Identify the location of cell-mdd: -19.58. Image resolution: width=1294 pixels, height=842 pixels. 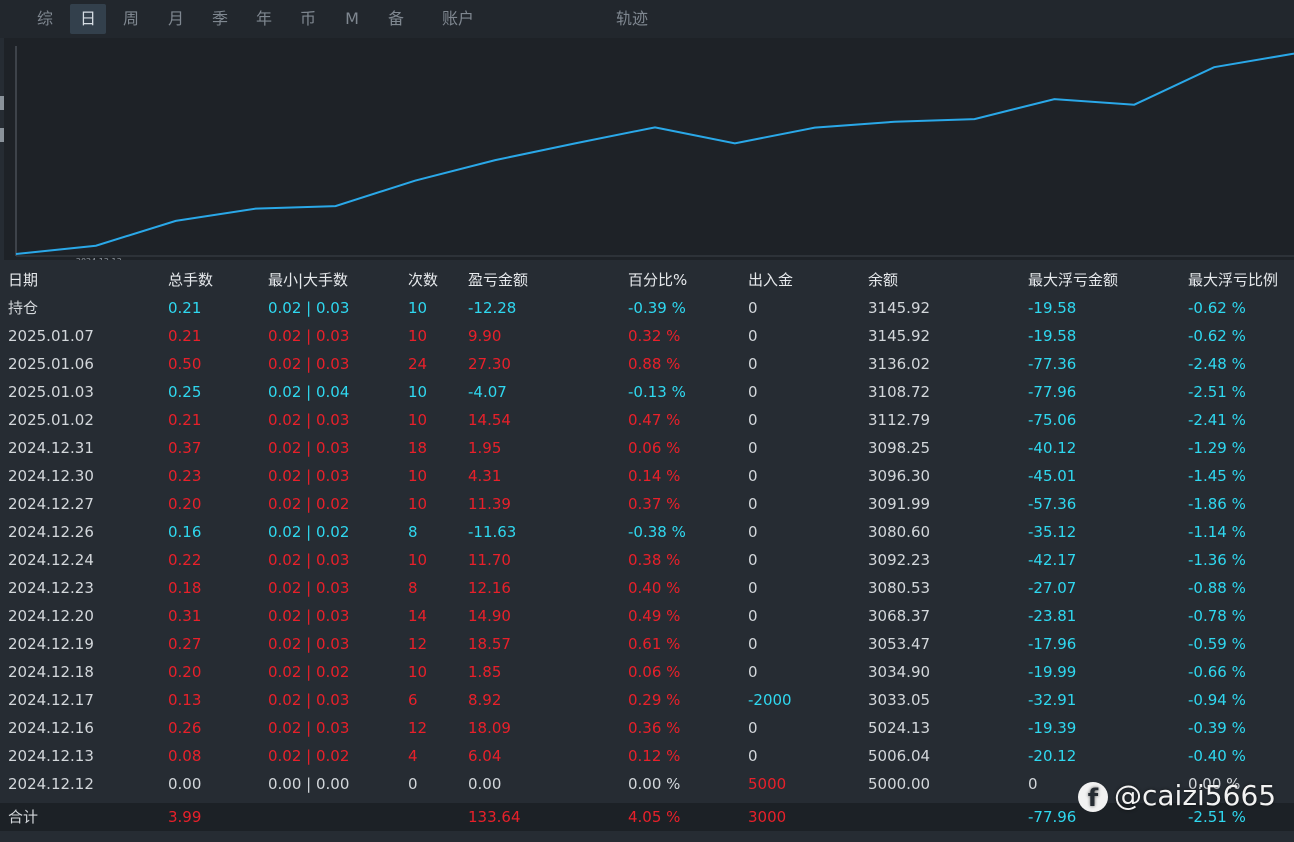
(1052, 308).